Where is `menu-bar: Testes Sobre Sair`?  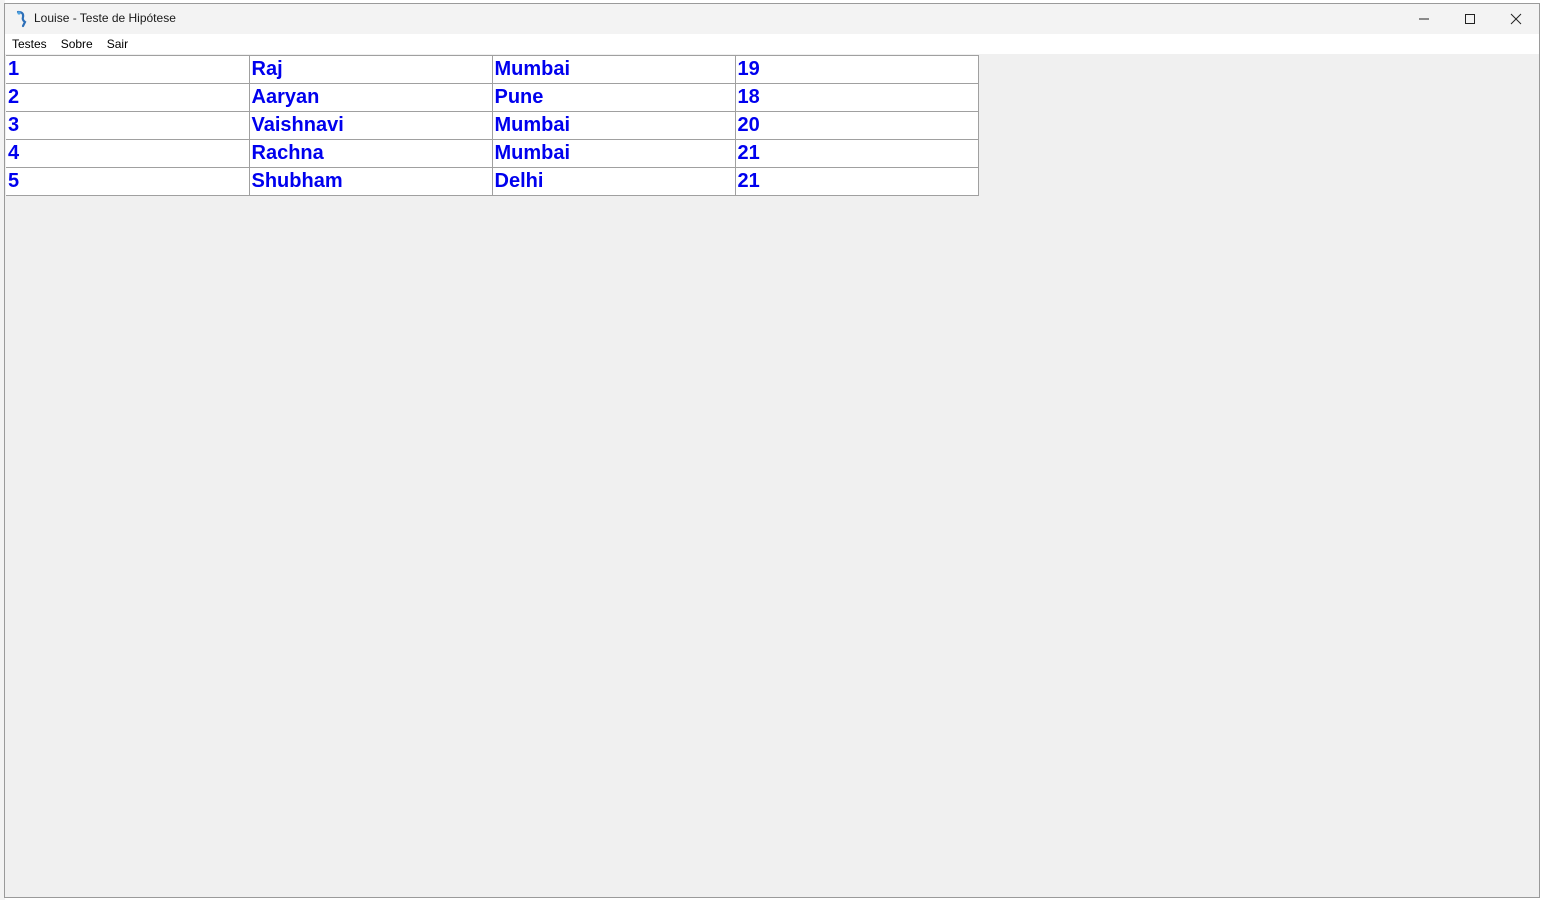
menu-bar: Testes Sobre Sair is located at coordinates (772, 44).